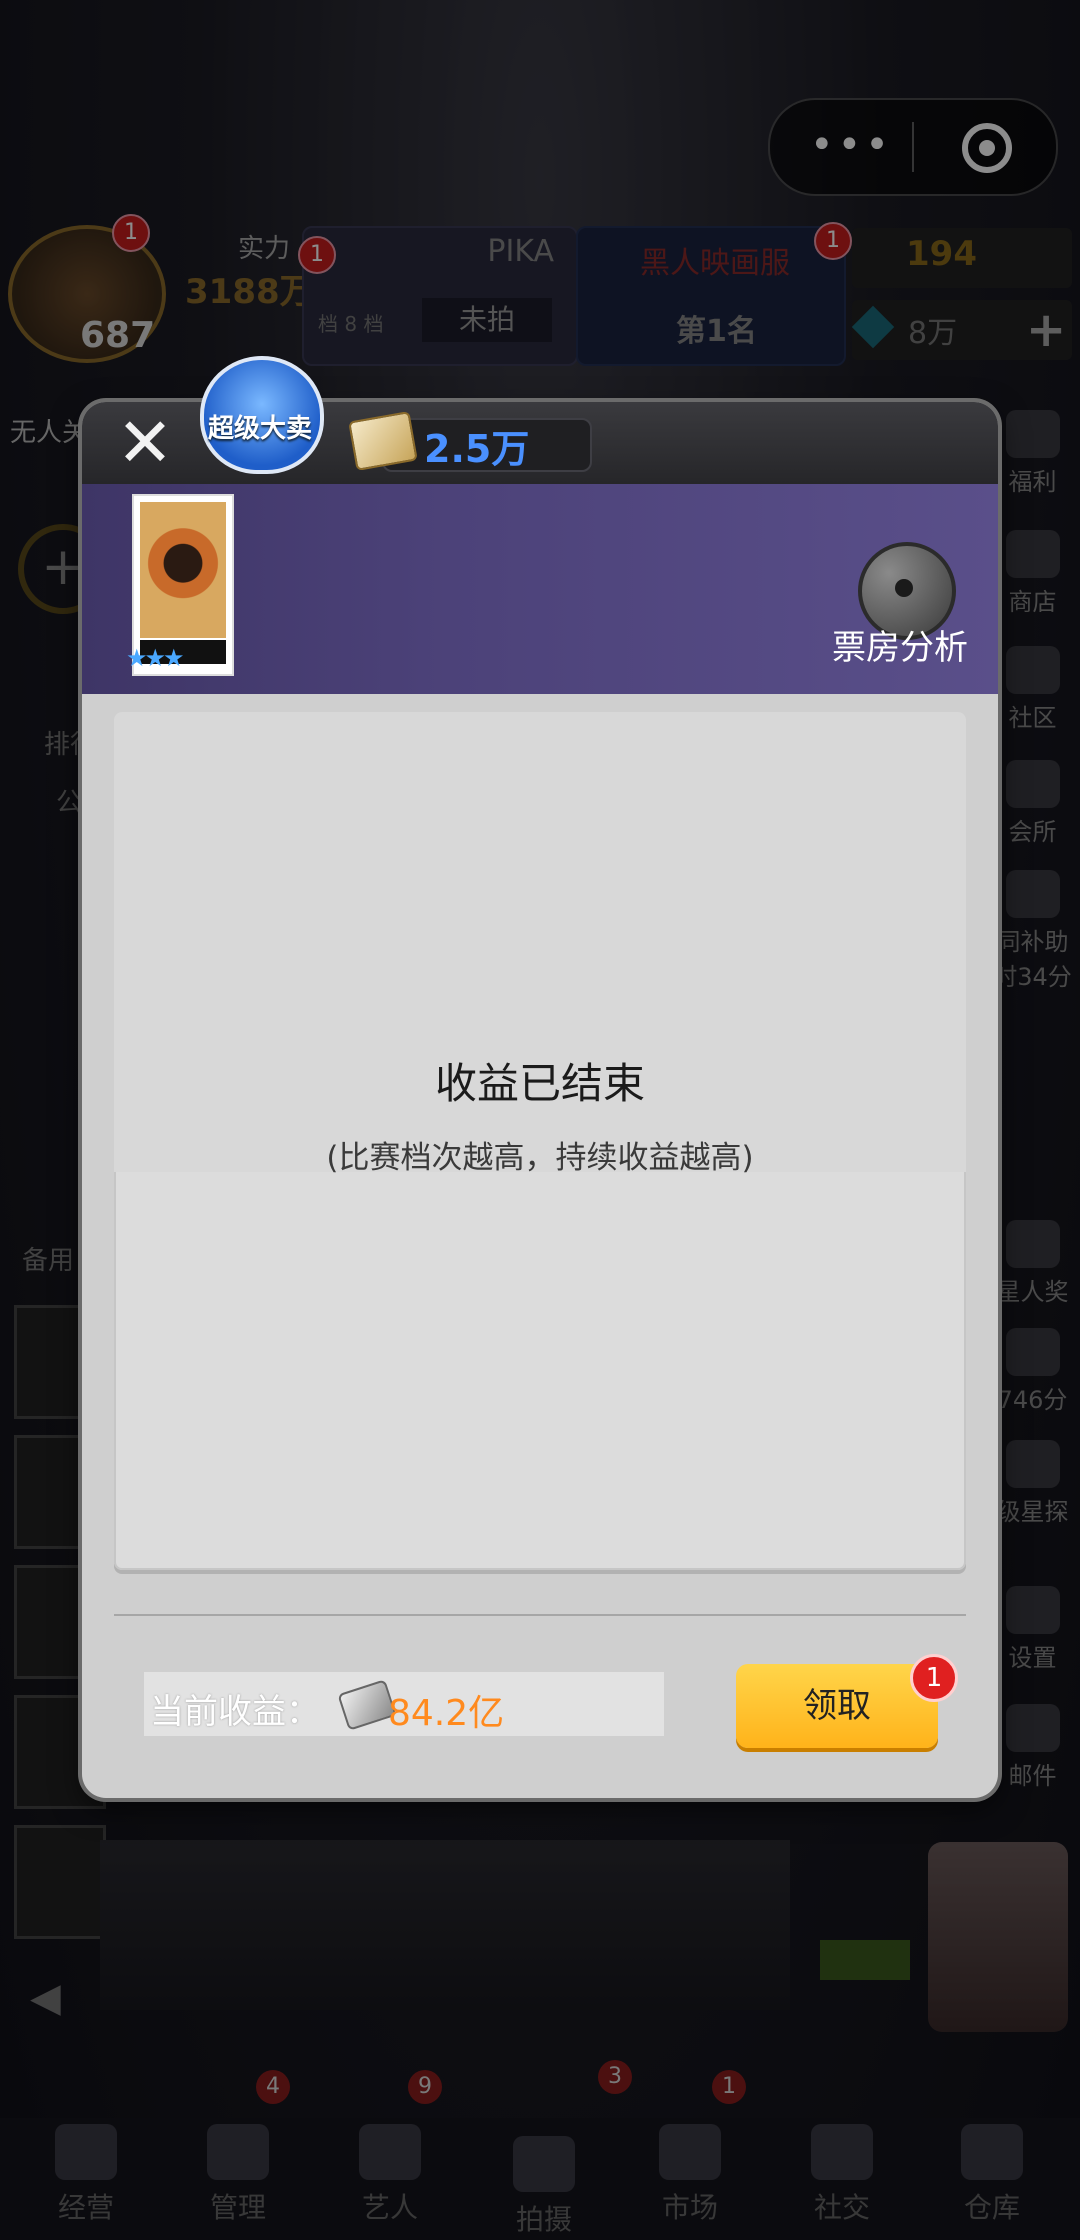  What do you see at coordinates (383, 441) in the screenshot?
I see `coupon-icon` at bounding box center [383, 441].